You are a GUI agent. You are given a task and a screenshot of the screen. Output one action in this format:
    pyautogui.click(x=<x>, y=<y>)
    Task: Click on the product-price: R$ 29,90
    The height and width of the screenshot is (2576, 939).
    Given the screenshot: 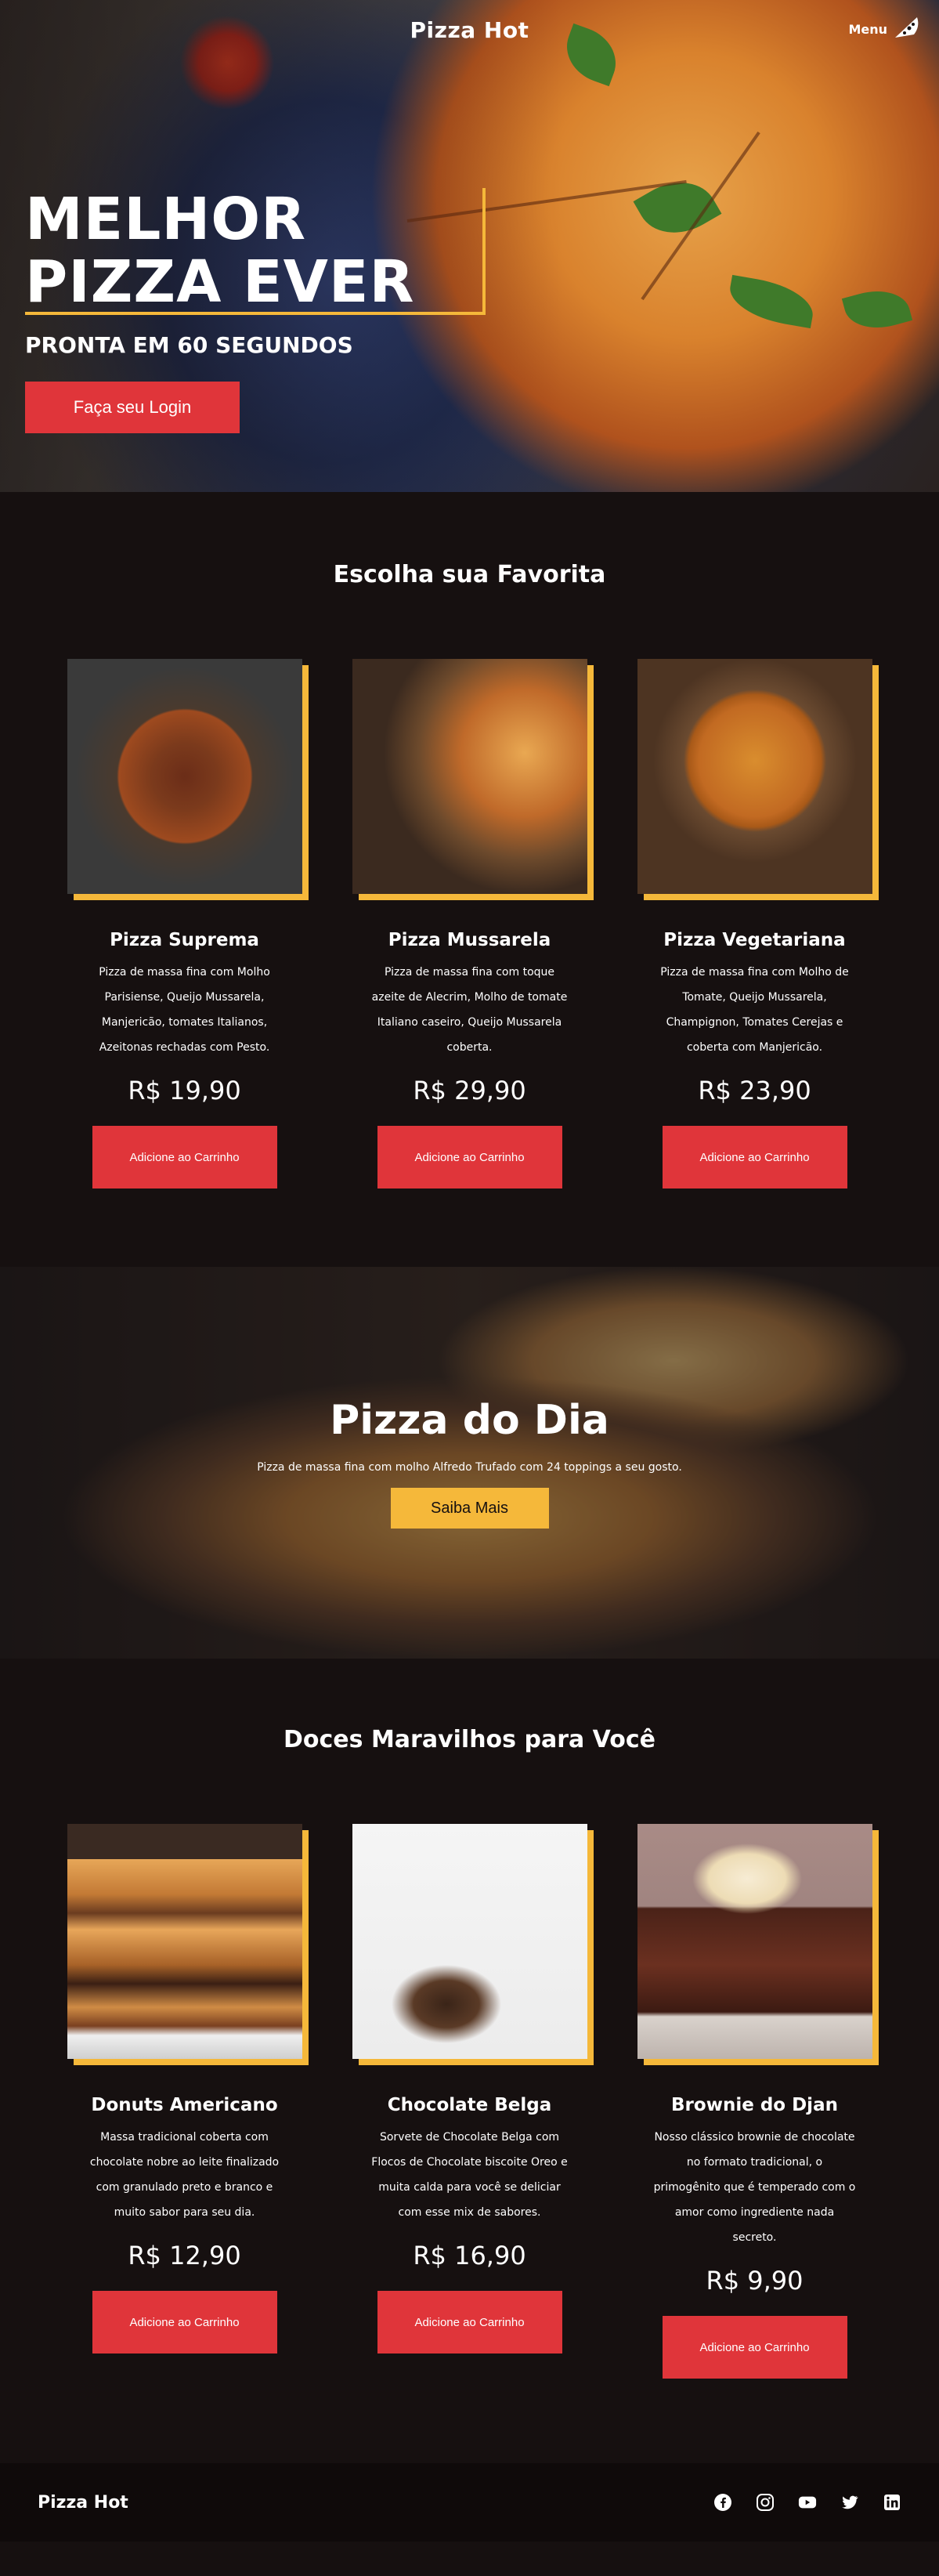 What is the action you would take?
    pyautogui.click(x=469, y=1091)
    